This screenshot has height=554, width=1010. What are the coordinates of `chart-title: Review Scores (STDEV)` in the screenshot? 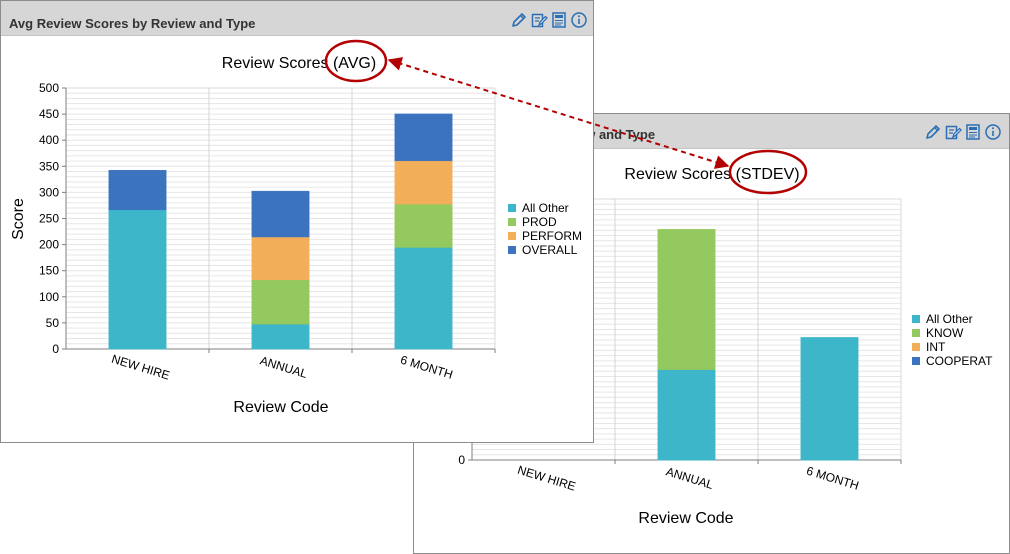 It's located at (711, 174).